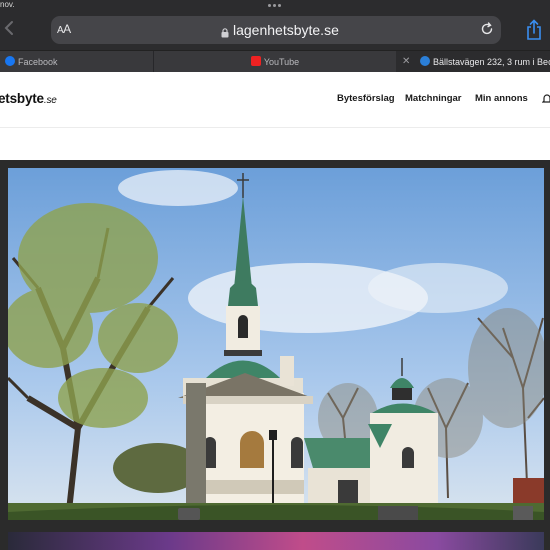 Image resolution: width=550 pixels, height=550 pixels. Describe the element at coordinates (433, 98) in the screenshot. I see `nav-matchningar: Matchningar` at that location.